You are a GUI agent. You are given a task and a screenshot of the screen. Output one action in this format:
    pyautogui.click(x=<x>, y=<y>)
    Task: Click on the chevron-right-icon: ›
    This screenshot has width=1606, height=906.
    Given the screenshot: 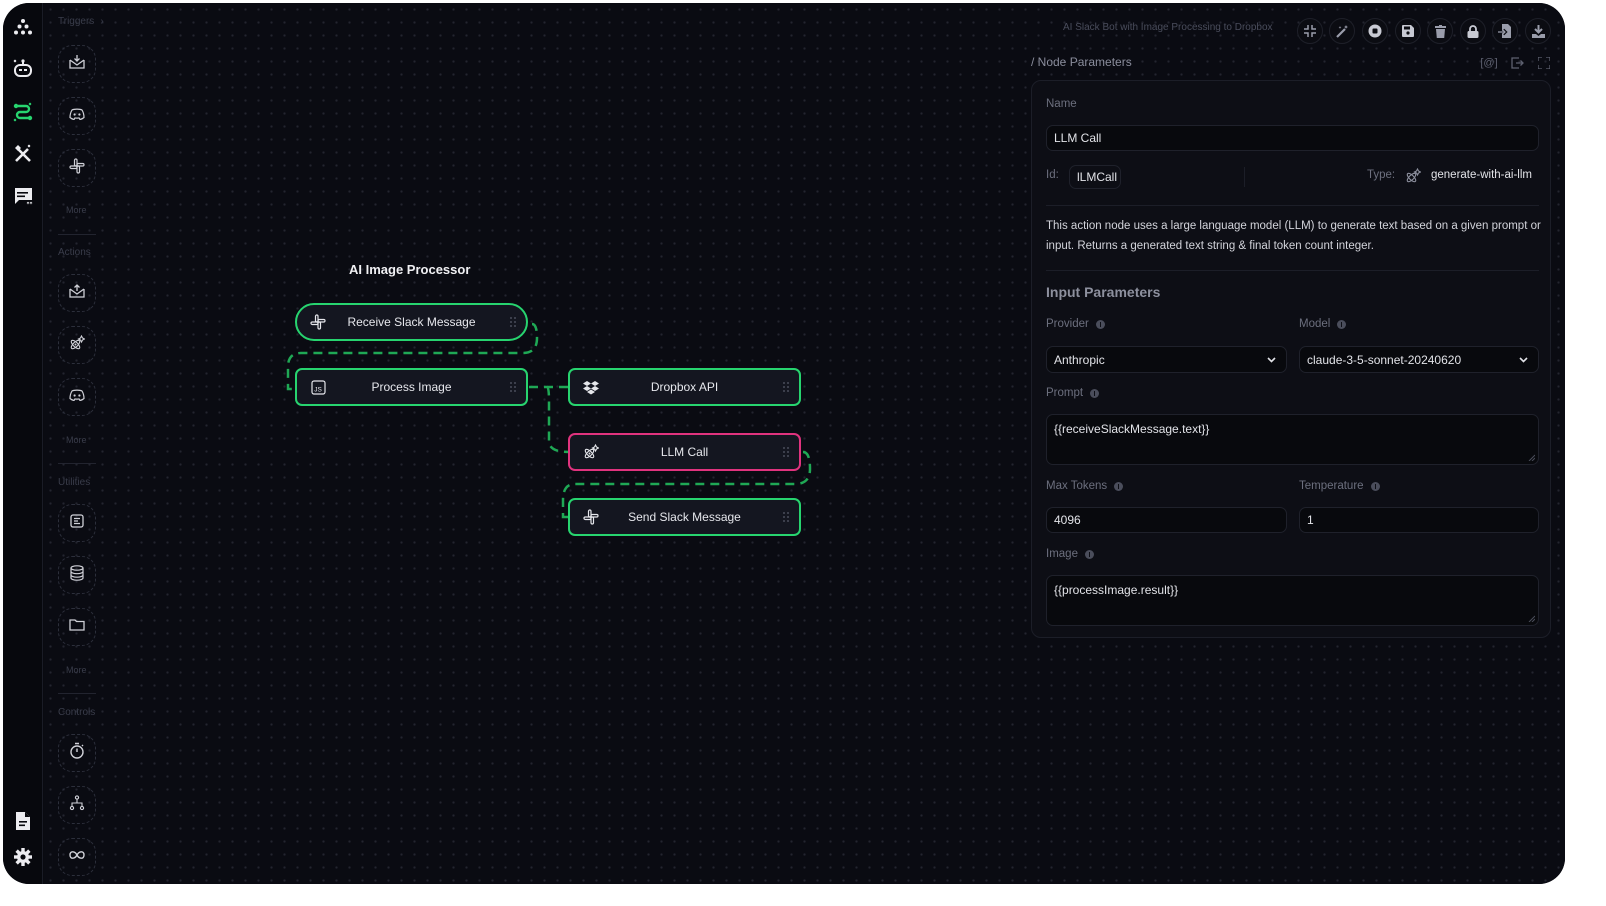 What is the action you would take?
    pyautogui.click(x=102, y=21)
    